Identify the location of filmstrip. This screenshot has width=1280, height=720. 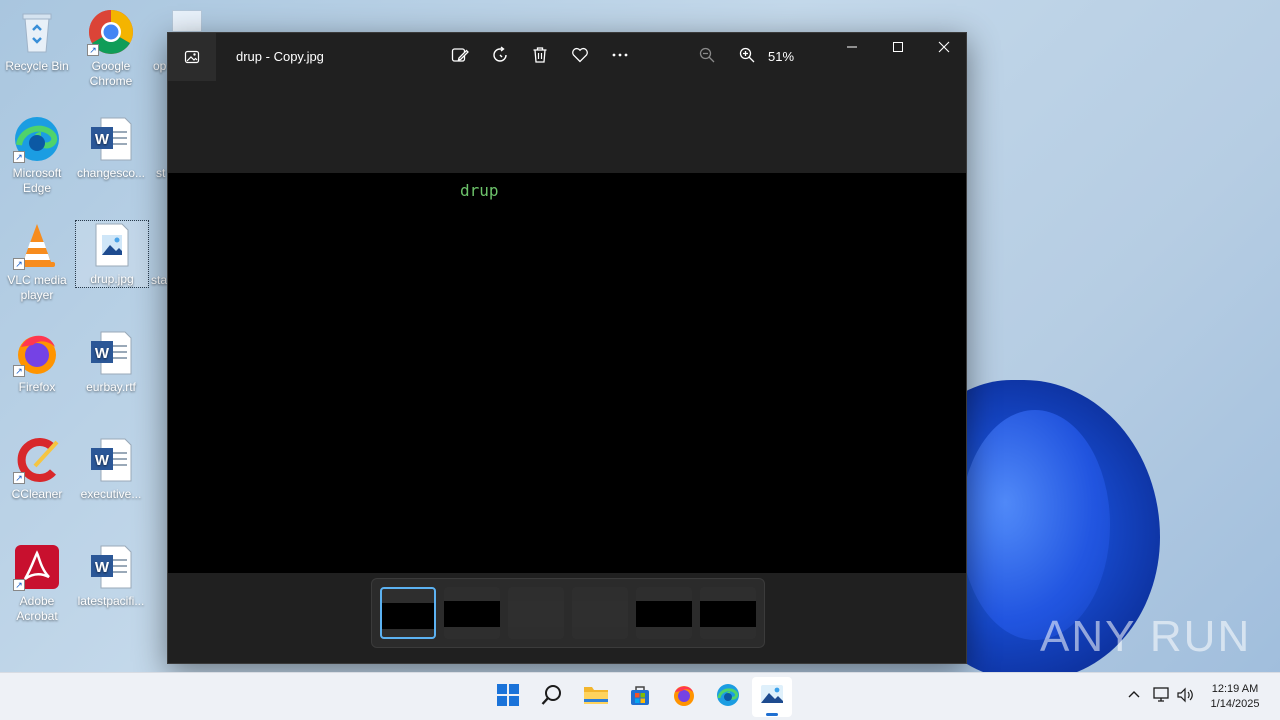
(568, 613).